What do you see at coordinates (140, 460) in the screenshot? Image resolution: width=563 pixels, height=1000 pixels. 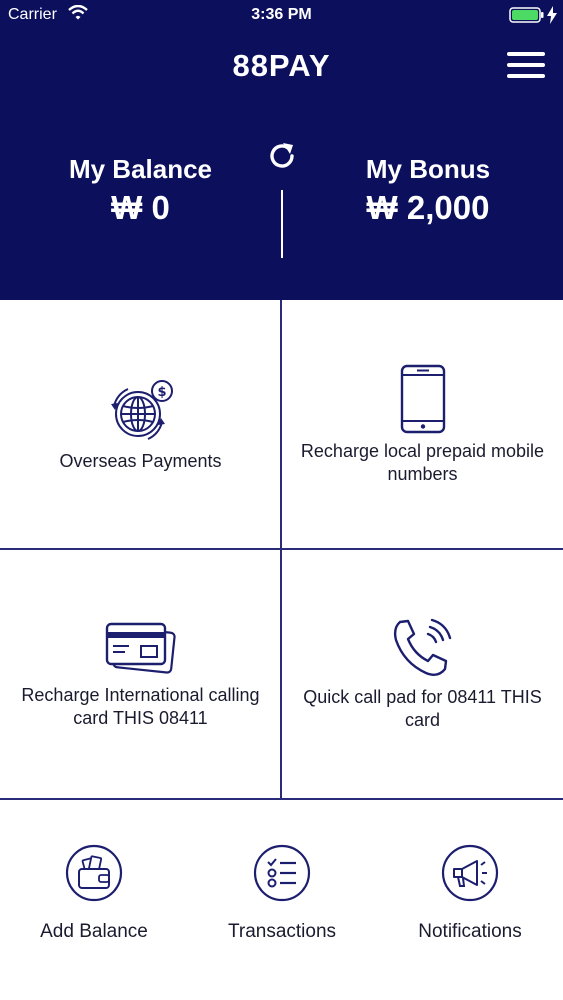 I see `overseas-payments-label: Overseas Payments` at bounding box center [140, 460].